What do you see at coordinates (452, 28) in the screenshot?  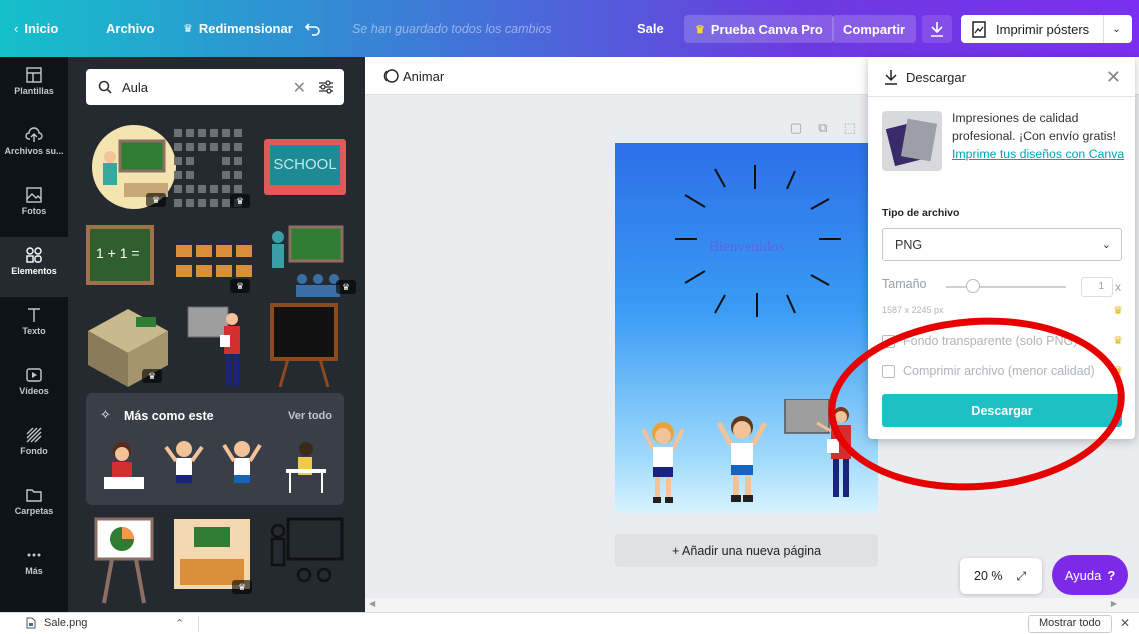 I see `save-status: Se han guardado todos los cambios` at bounding box center [452, 28].